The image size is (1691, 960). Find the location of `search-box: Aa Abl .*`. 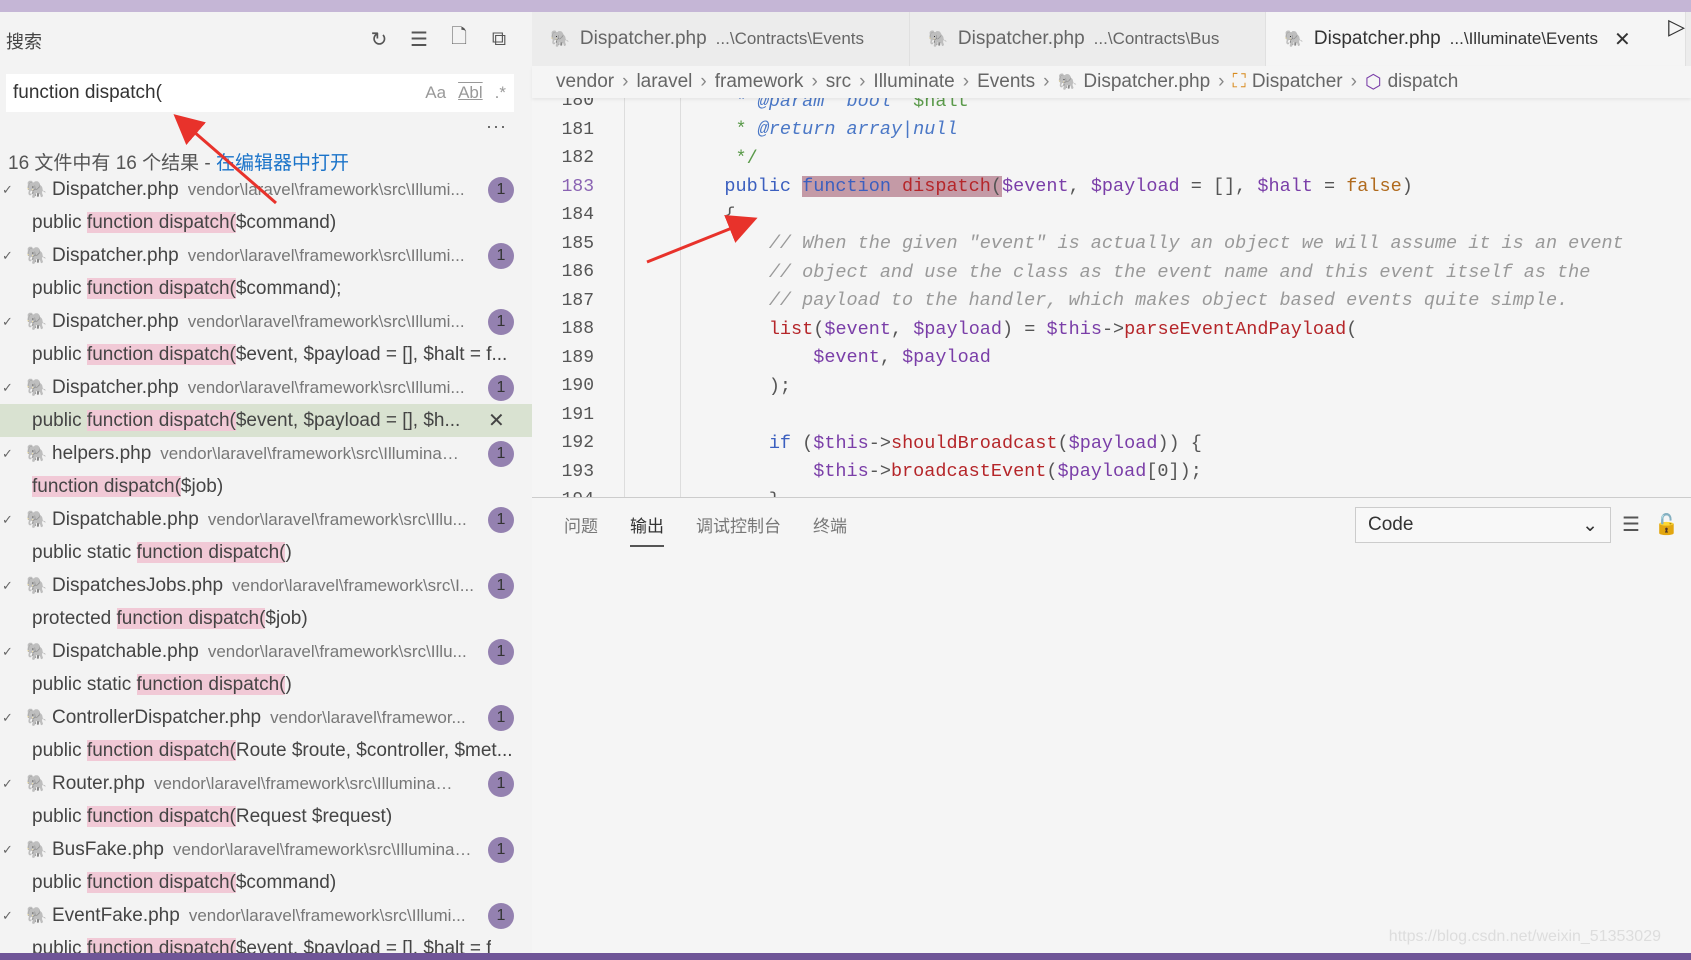

search-box: Aa Abl .* is located at coordinates (260, 93).